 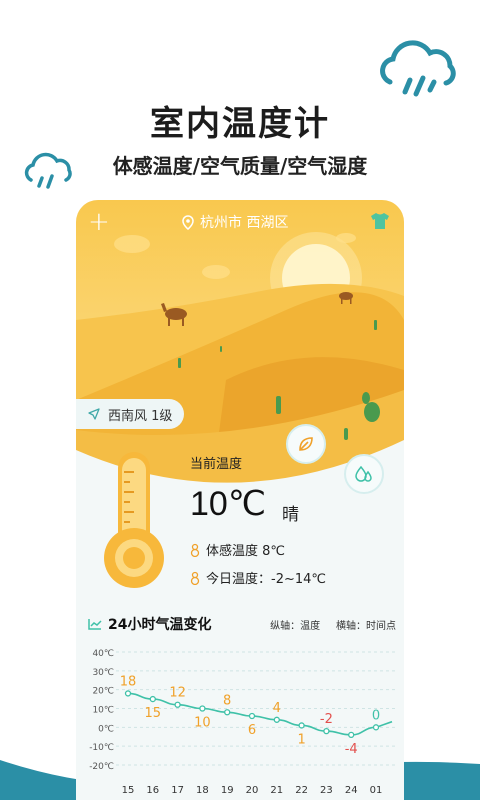 What do you see at coordinates (140, 416) in the screenshot?
I see `wind-label: 西南风 1级` at bounding box center [140, 416].